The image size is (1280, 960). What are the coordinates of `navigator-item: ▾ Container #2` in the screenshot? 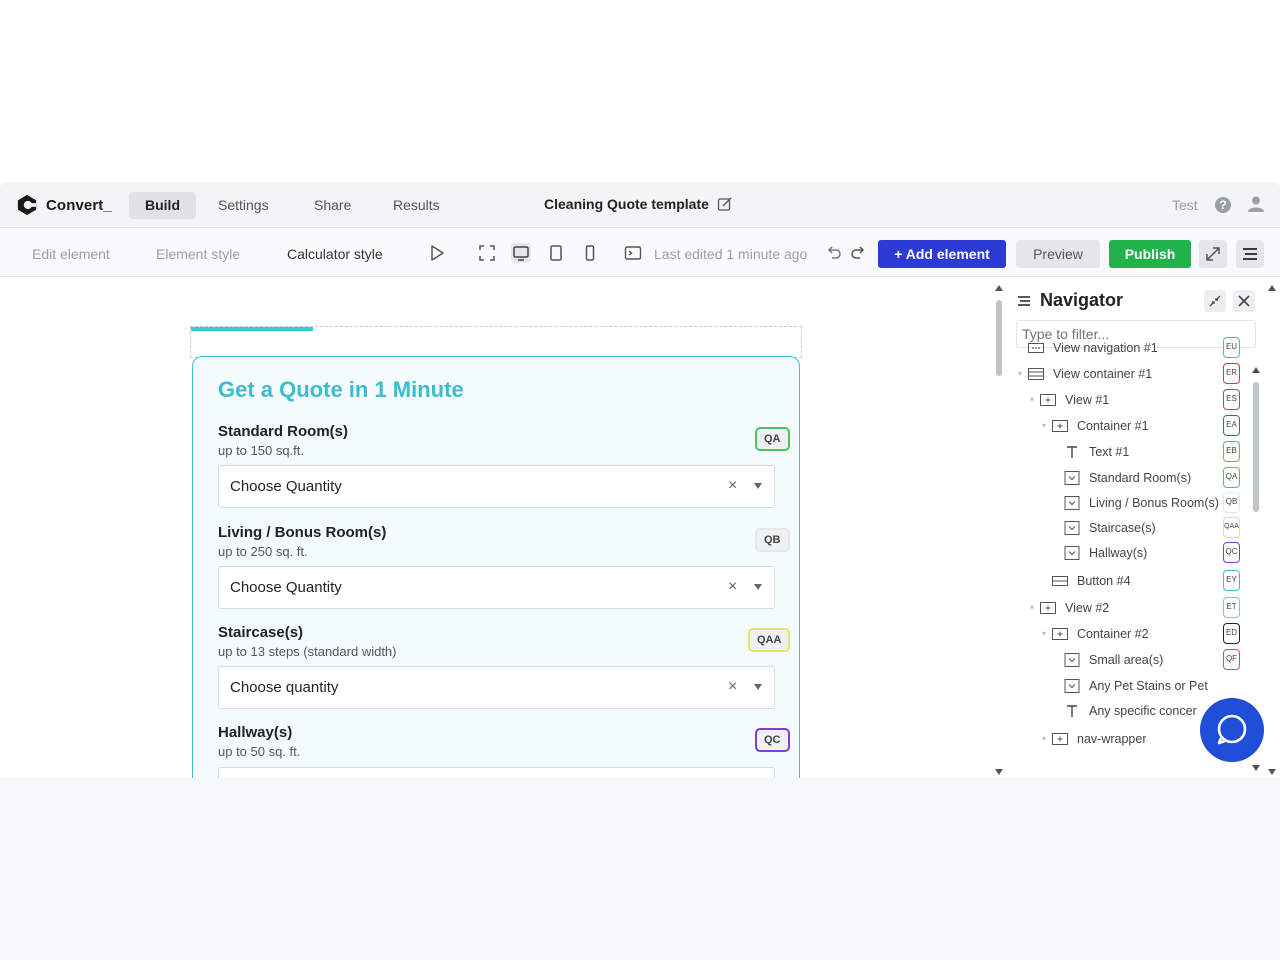 It's located at (1161, 634).